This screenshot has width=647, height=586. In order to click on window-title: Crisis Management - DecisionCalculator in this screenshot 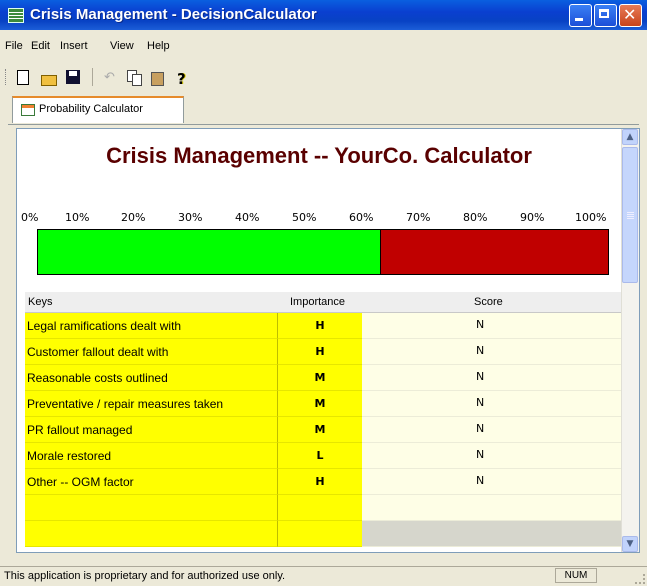, I will do `click(173, 14)`.